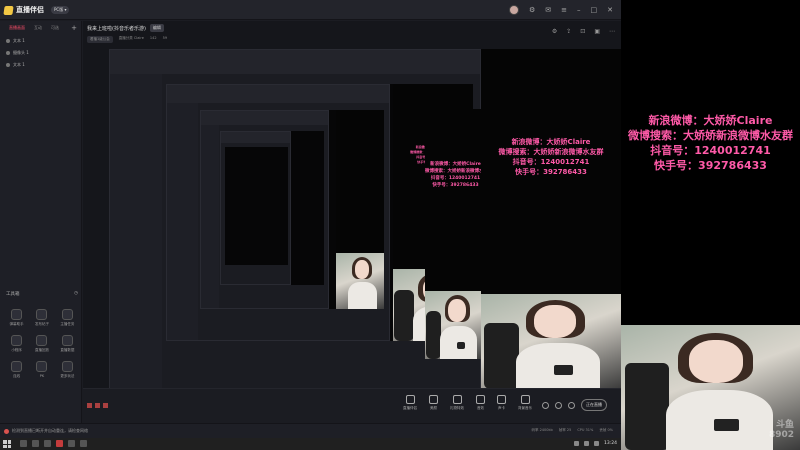 Image resolution: width=800 pixels, height=450 pixels. I want to click on like-count: 59, so click(165, 38).